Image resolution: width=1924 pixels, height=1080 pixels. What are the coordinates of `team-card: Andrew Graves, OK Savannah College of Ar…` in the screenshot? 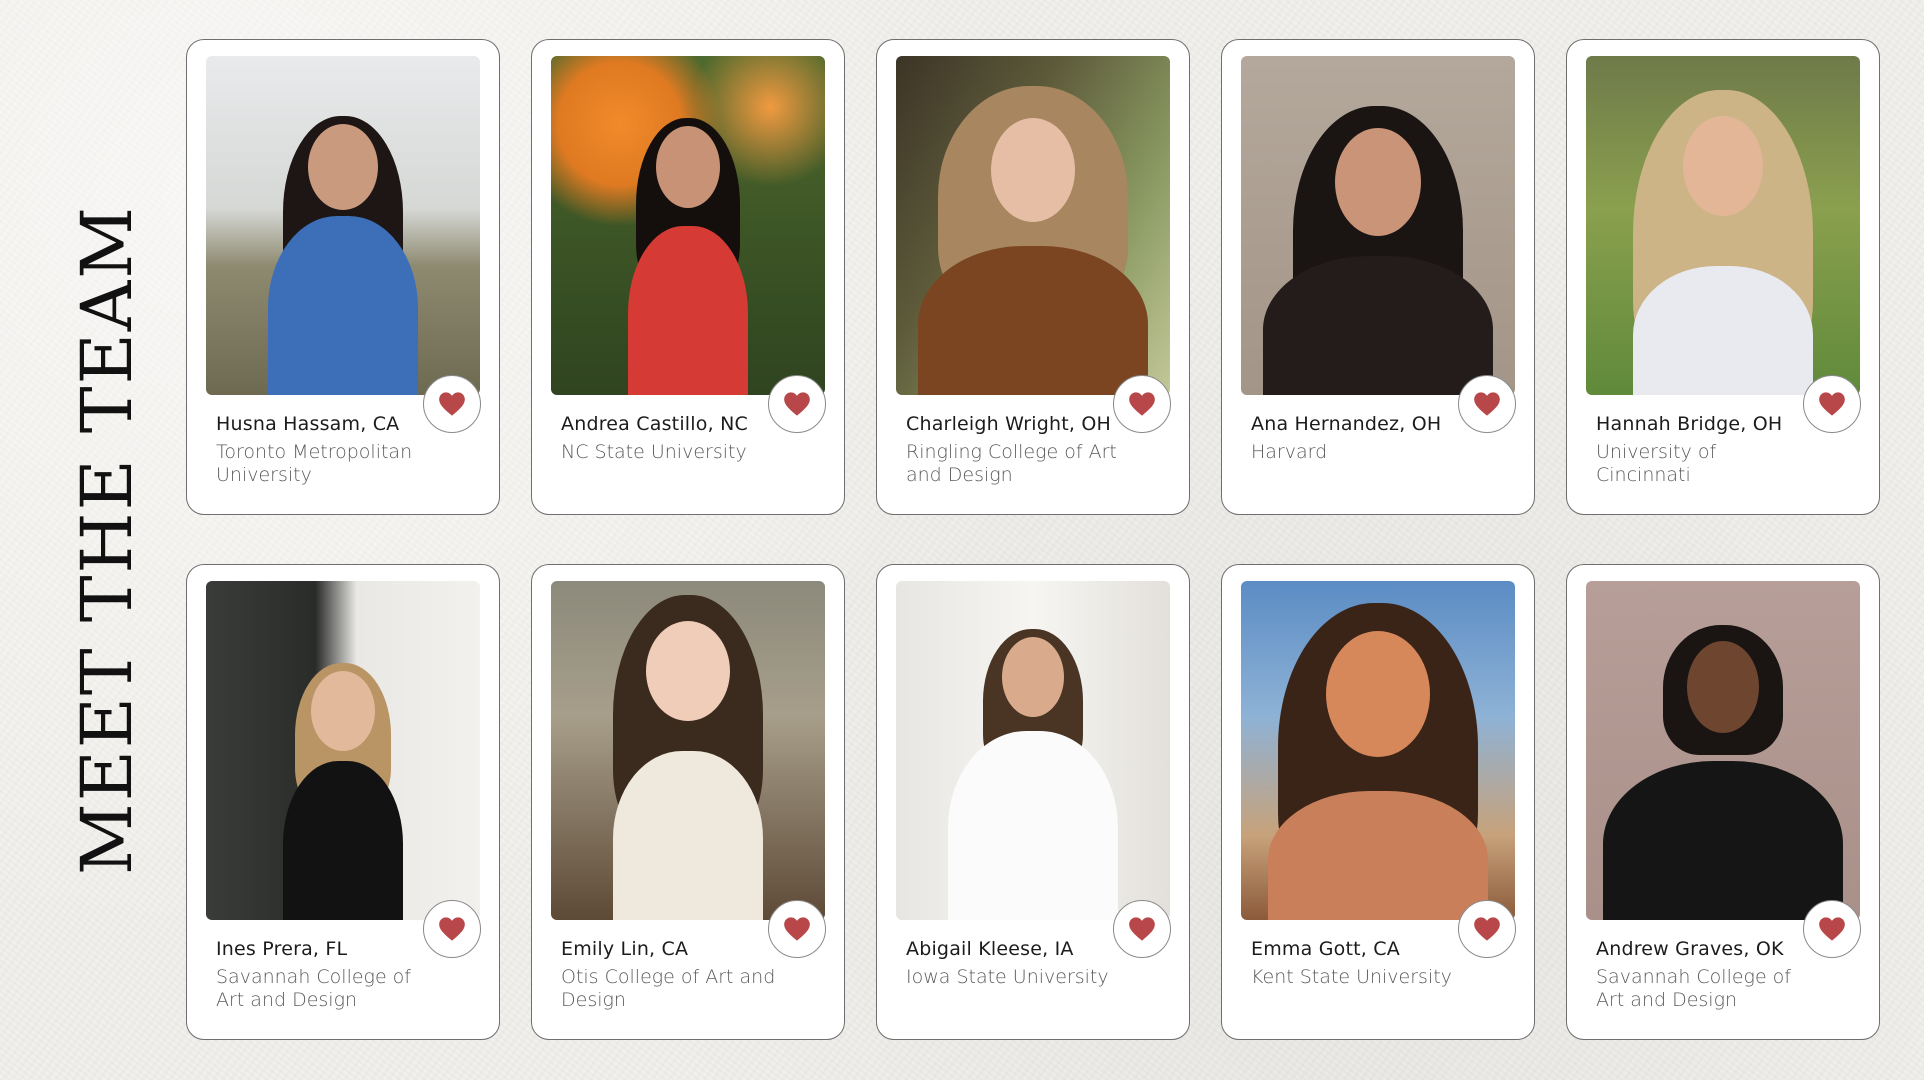 It's located at (1723, 802).